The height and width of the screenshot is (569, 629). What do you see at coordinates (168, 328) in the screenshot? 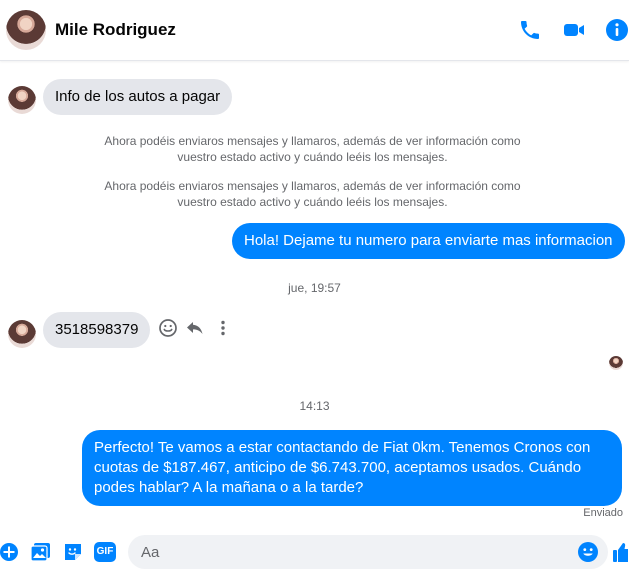
I see `emoji-react-icon` at bounding box center [168, 328].